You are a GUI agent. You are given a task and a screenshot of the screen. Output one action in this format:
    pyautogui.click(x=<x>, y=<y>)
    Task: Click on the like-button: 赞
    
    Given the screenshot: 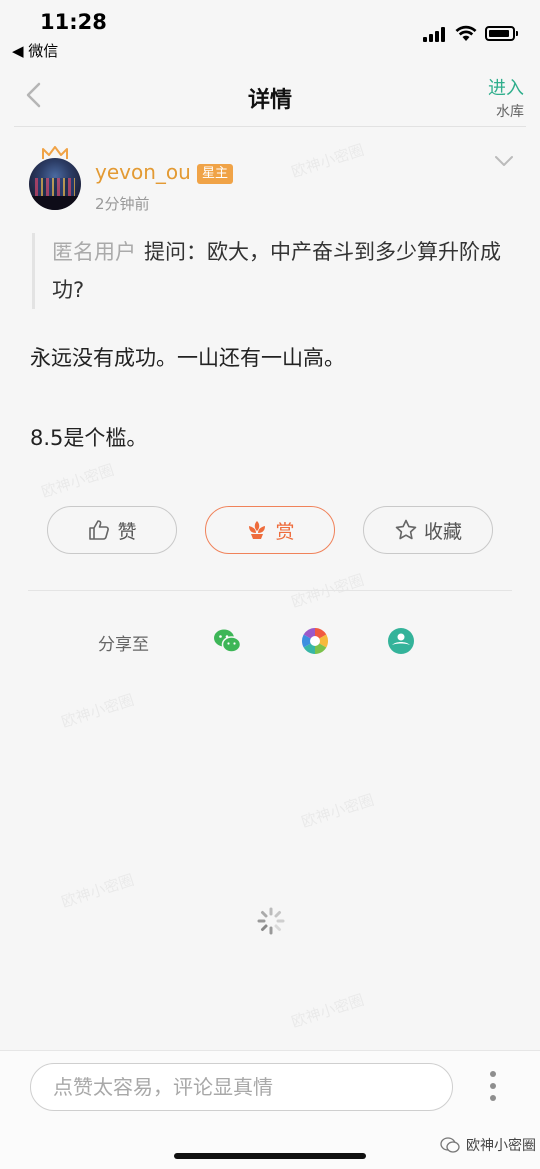 What is the action you would take?
    pyautogui.click(x=112, y=530)
    